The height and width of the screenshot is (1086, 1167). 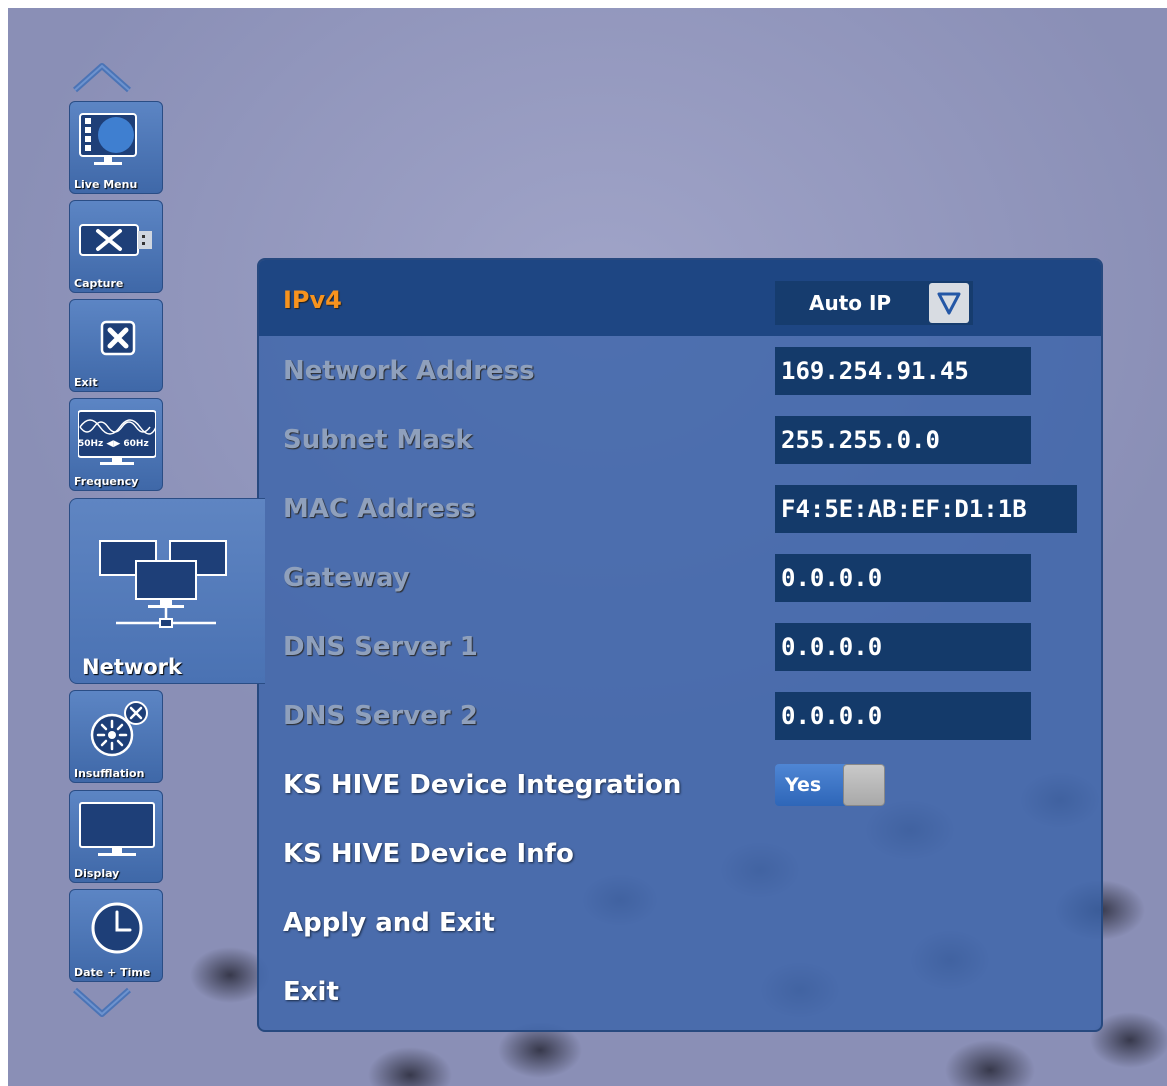 What do you see at coordinates (112, 972) in the screenshot?
I see `sidebar-item-label: Date + Time` at bounding box center [112, 972].